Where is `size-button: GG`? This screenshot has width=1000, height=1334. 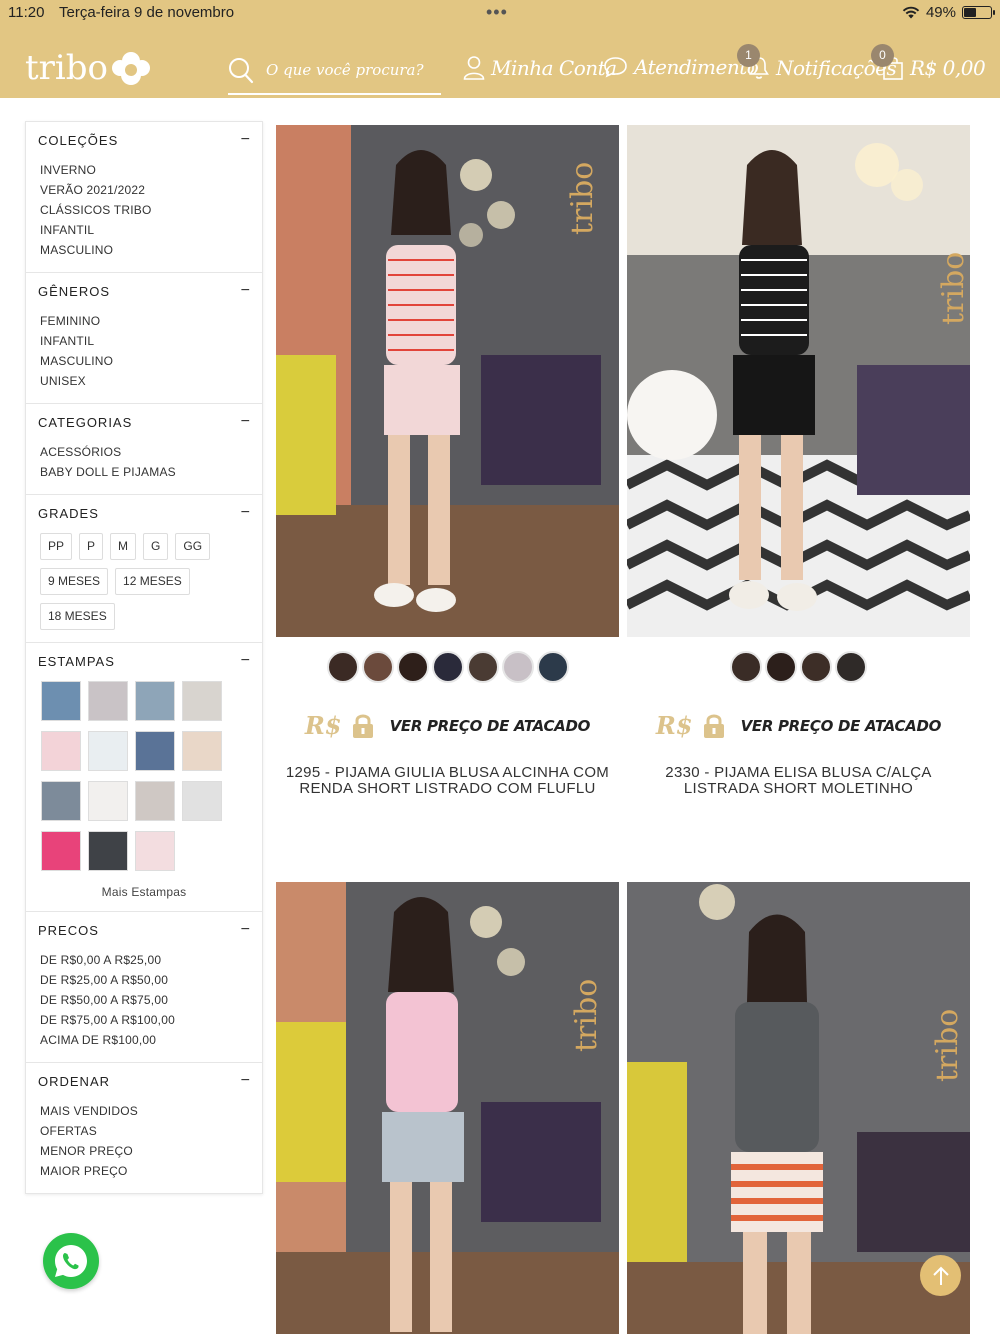
size-button: GG is located at coordinates (193, 546).